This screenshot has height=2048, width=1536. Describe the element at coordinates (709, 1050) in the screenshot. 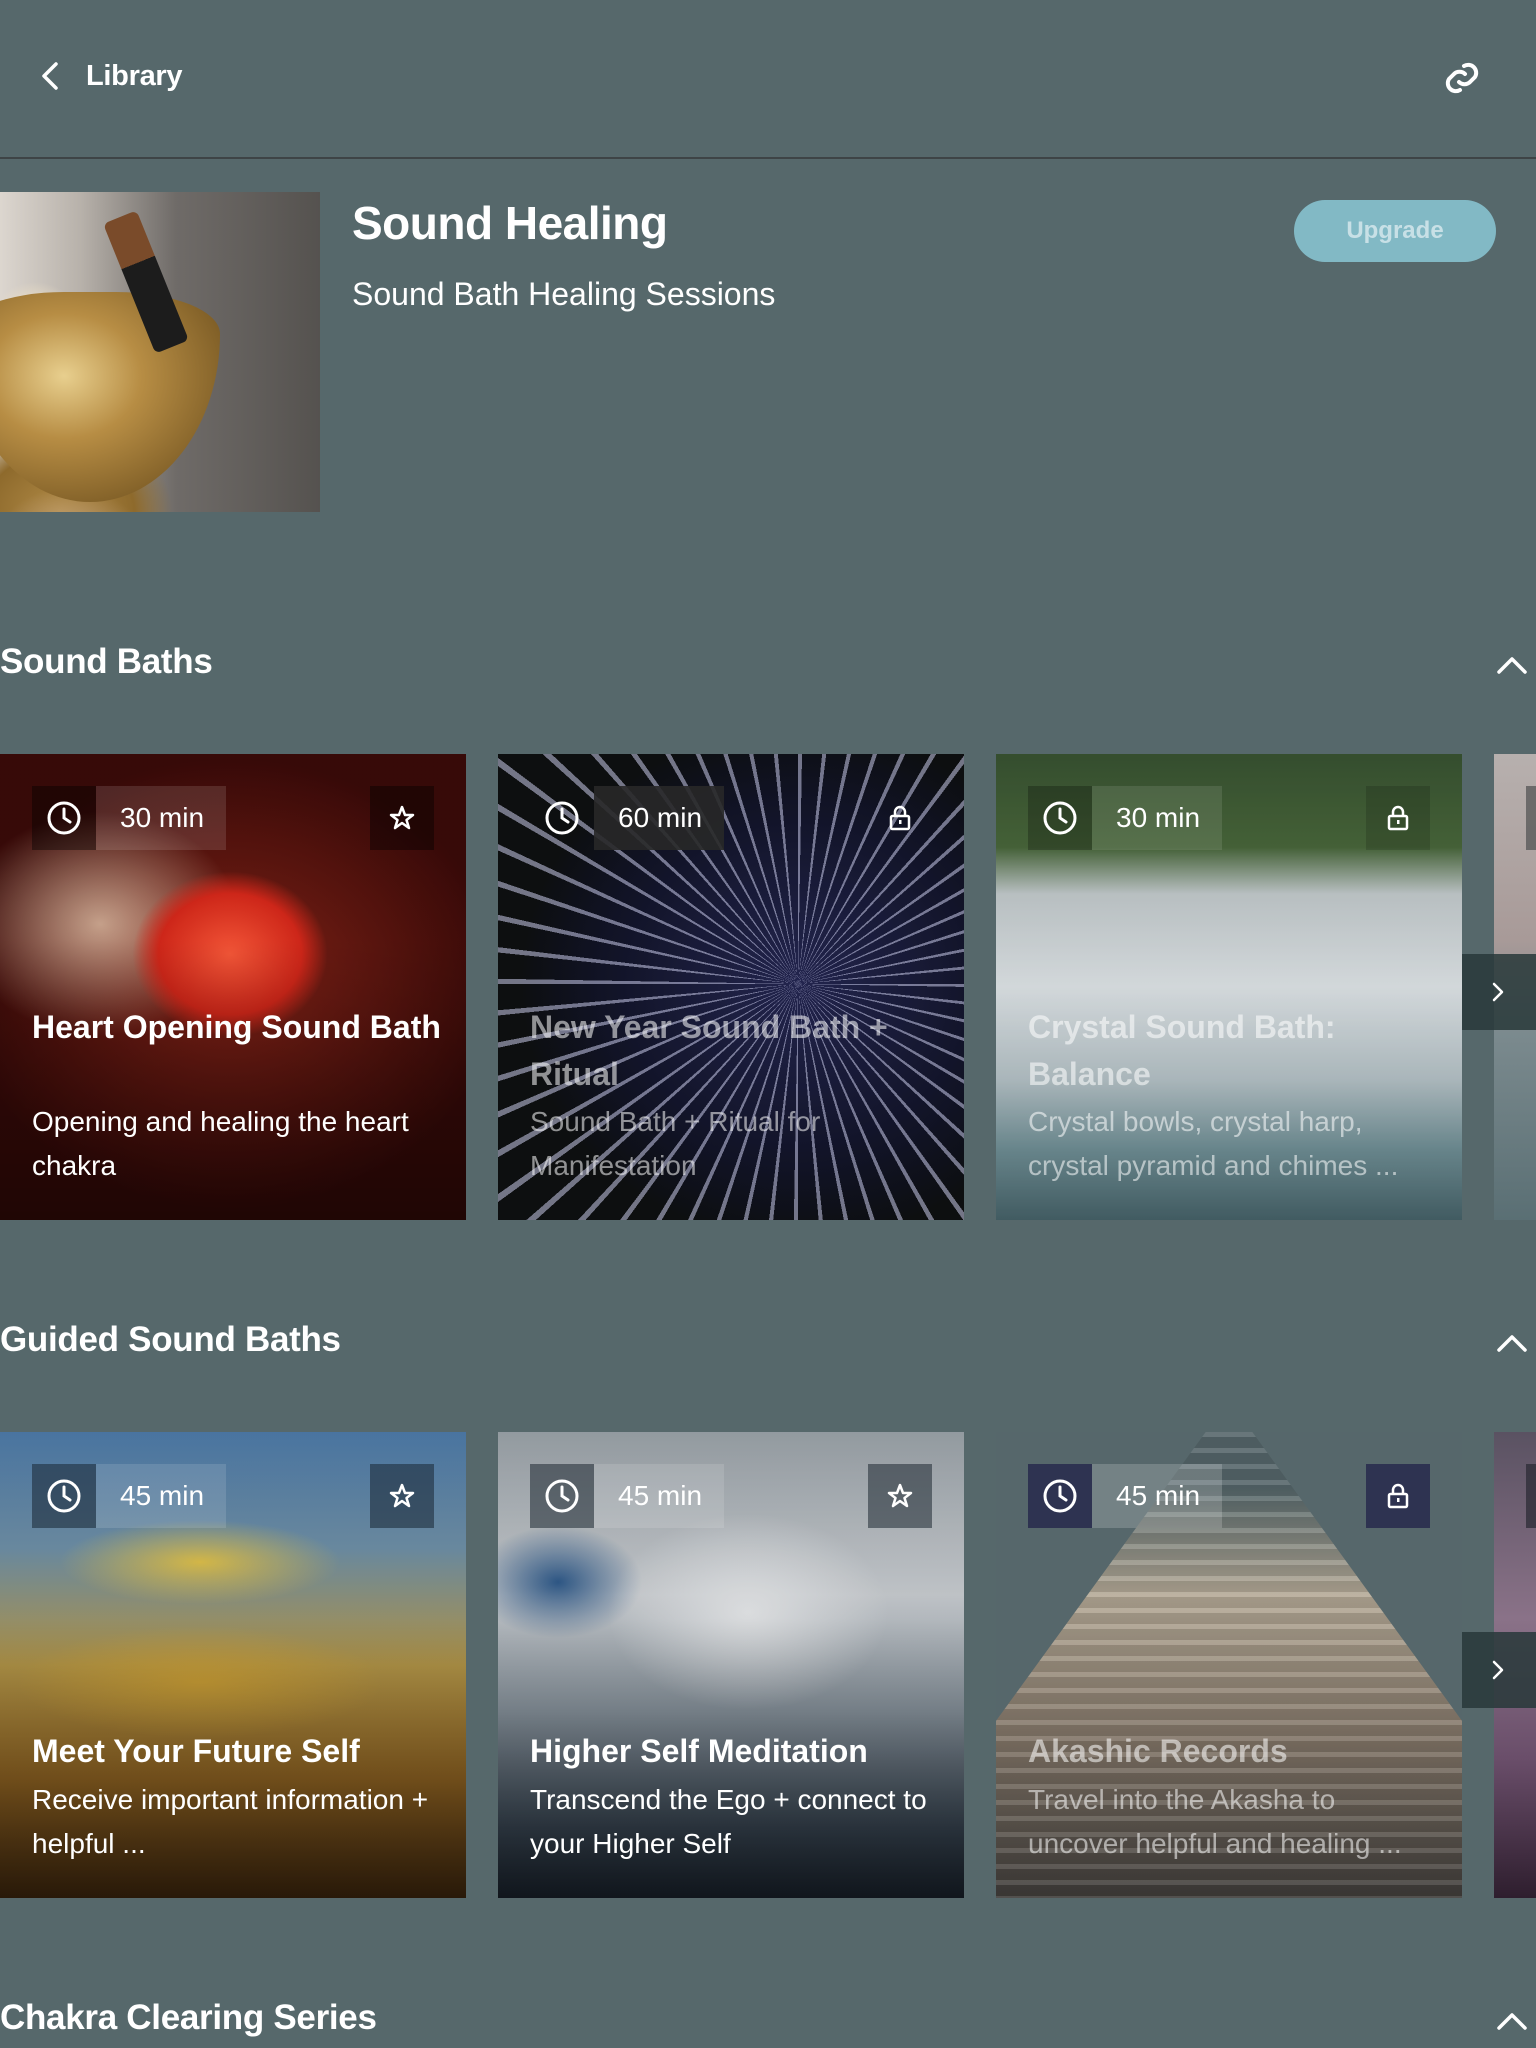

I see `card-title: New Year Sound Bath + Ritual` at that location.